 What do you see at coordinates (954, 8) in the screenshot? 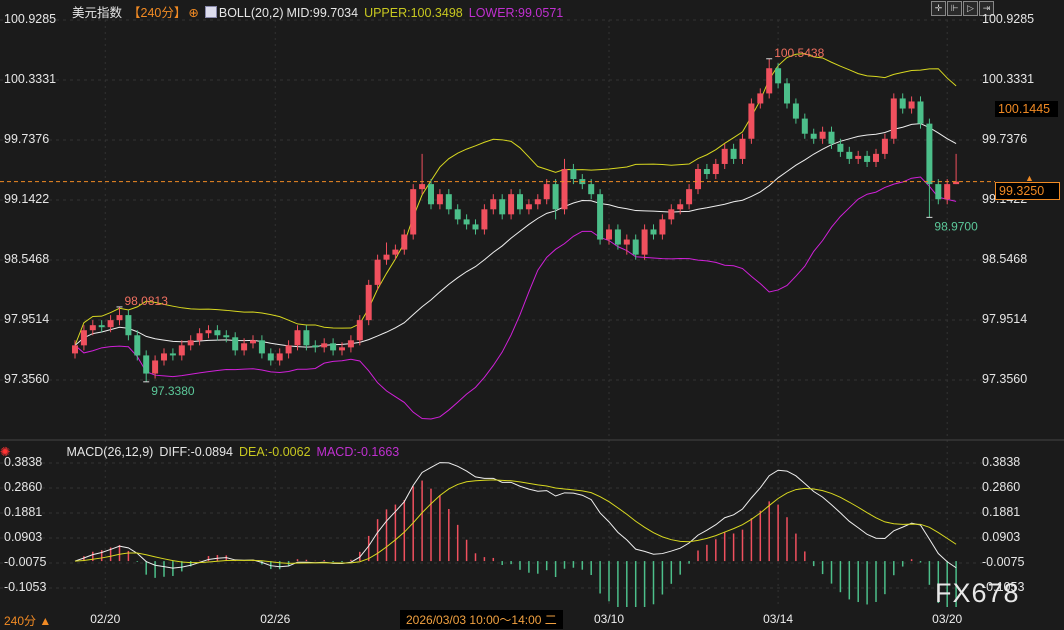
I see `fit-left-icon: ⊩` at bounding box center [954, 8].